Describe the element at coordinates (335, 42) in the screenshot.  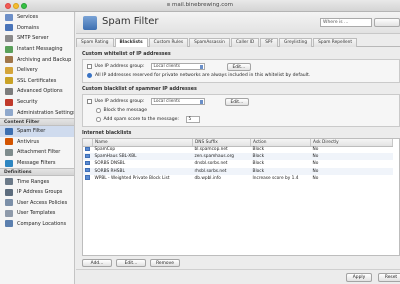
I see `tab-spam-repellent: Spam Repellent` at that location.